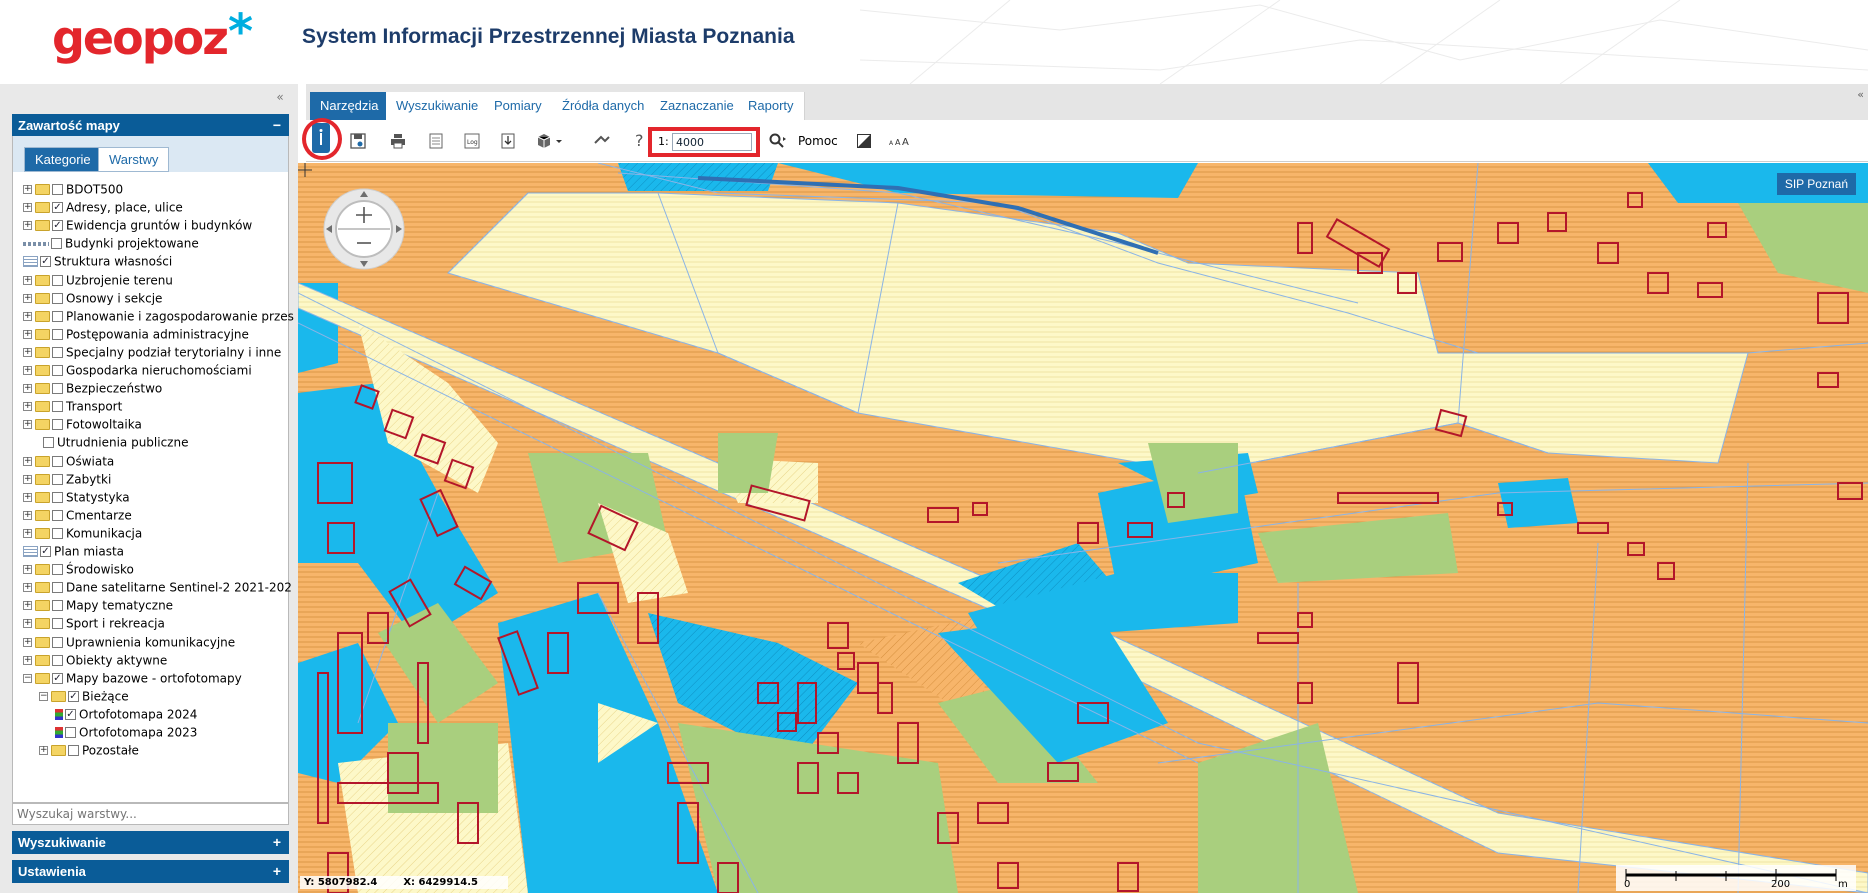 This screenshot has height=893, width=1868. Describe the element at coordinates (150, 842) in the screenshot. I see `search-panel-header: Wyszukiwanie +` at that location.